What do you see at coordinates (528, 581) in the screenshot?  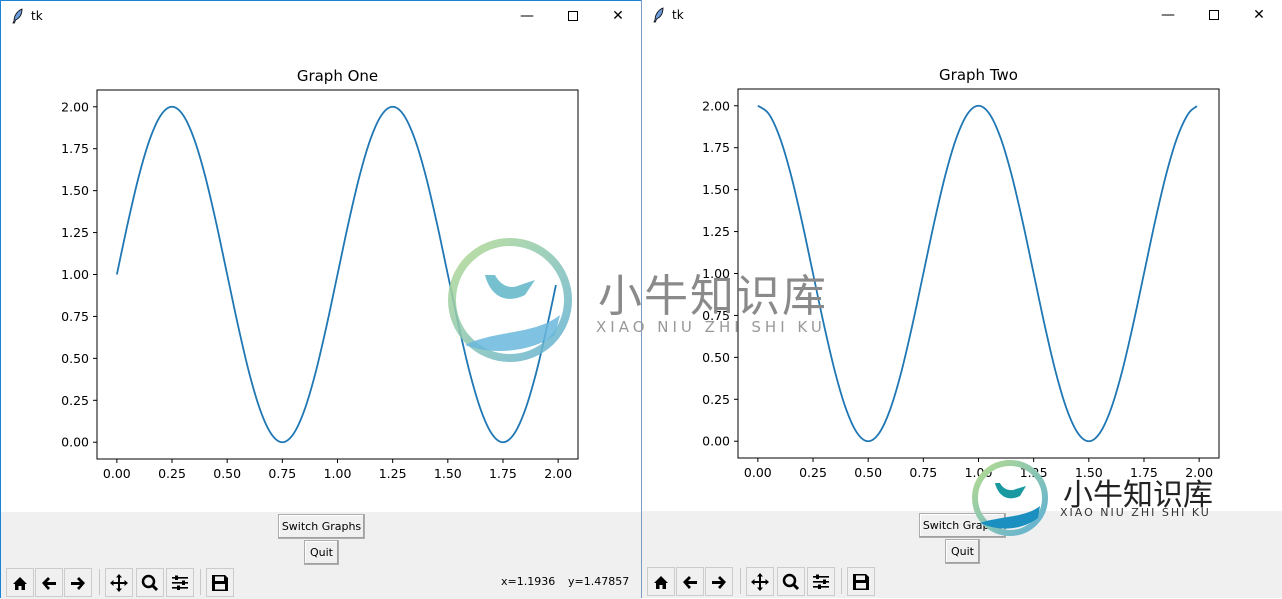 I see `cursor-x-readout: x=1.1936` at bounding box center [528, 581].